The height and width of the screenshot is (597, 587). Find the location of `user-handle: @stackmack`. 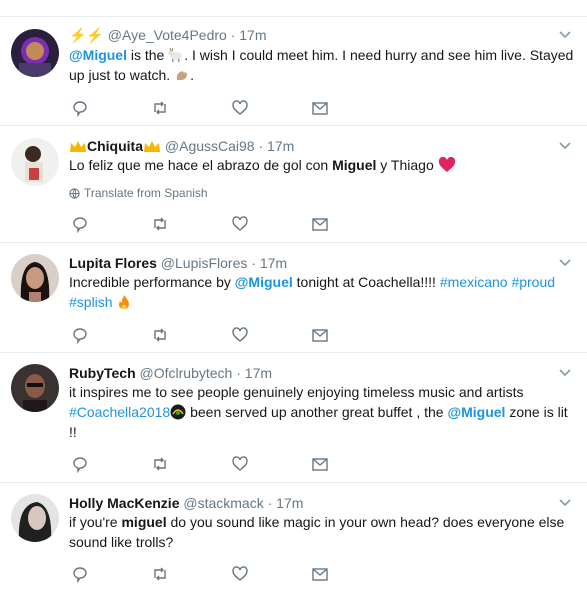

user-handle: @stackmack is located at coordinates (223, 503).